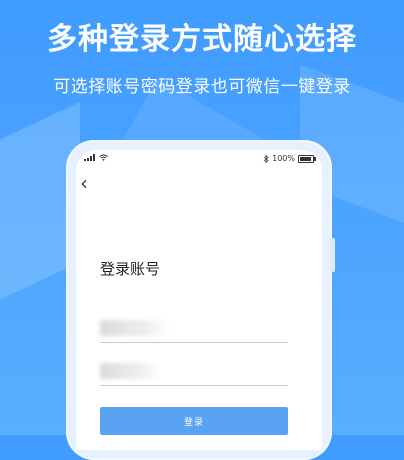 The width and height of the screenshot is (404, 460). Describe the element at coordinates (130, 269) in the screenshot. I see `login-title: 登录账号` at that location.